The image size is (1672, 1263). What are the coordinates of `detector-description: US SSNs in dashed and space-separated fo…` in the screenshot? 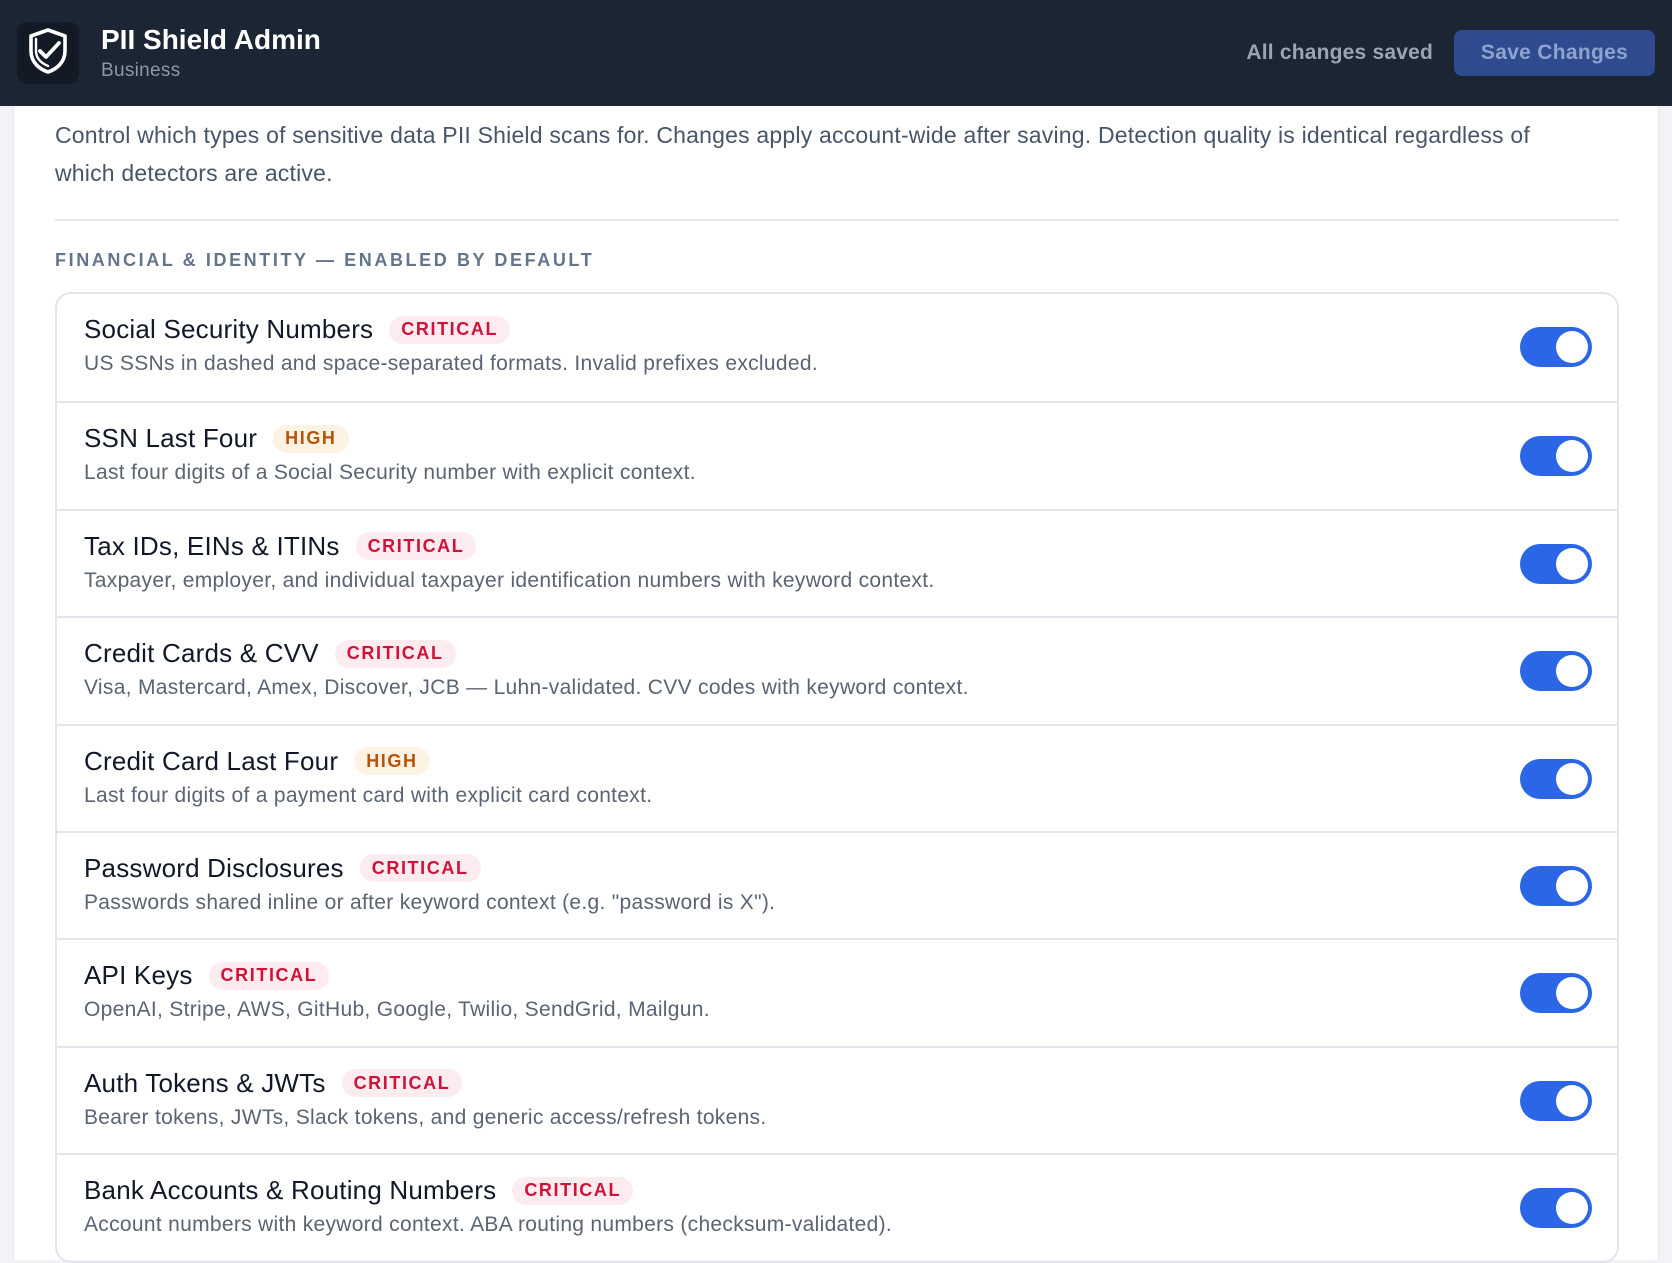 It's located at (451, 363).